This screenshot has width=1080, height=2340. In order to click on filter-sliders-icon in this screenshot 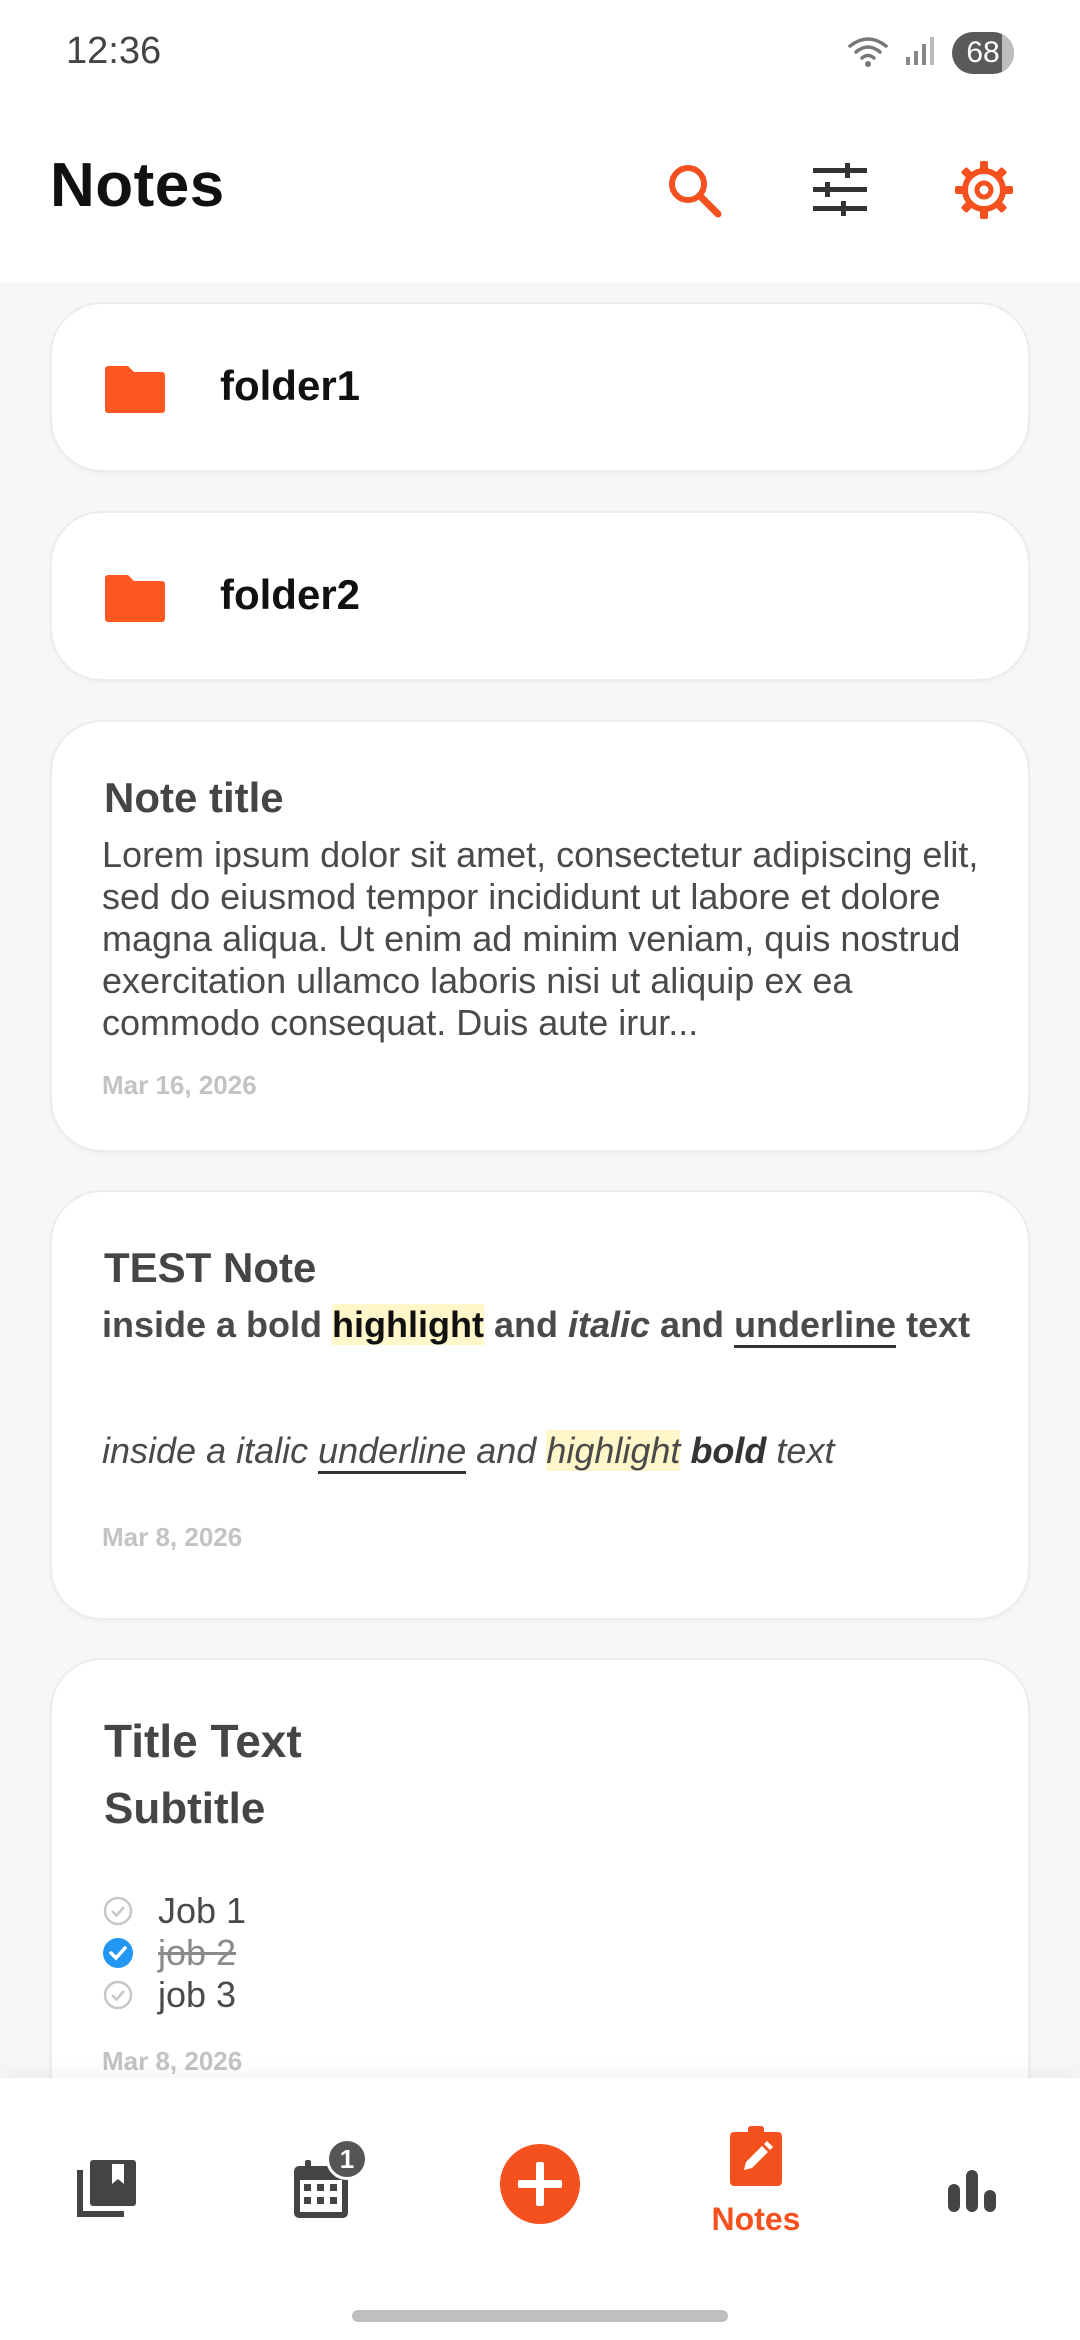, I will do `click(840, 192)`.